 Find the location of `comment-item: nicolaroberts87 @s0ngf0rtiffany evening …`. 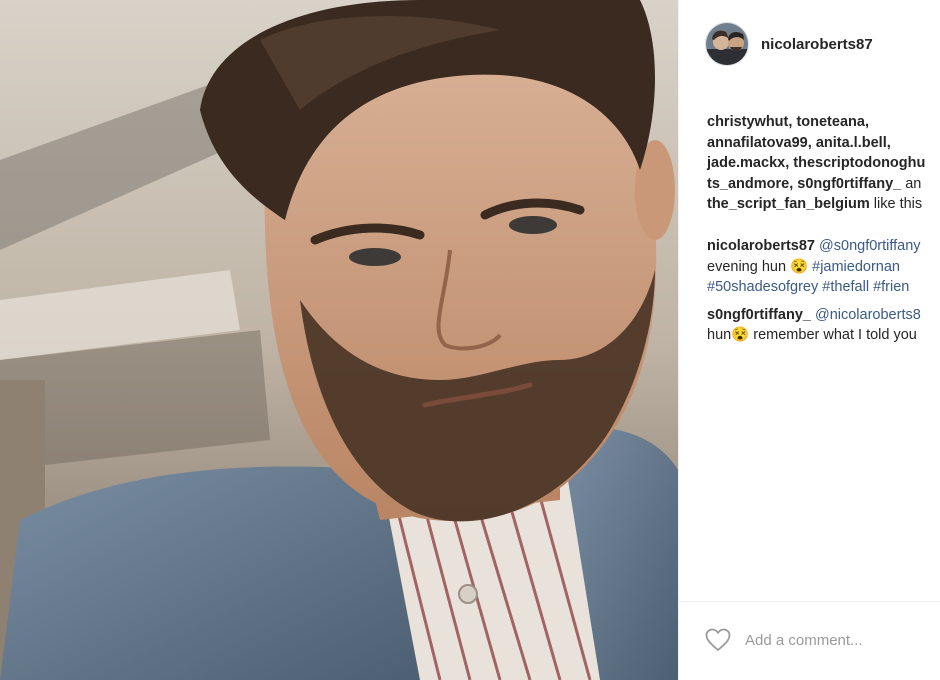

comment-item: nicolaroberts87 @s0ngf0rtiffany evening … is located at coordinates (823, 267).